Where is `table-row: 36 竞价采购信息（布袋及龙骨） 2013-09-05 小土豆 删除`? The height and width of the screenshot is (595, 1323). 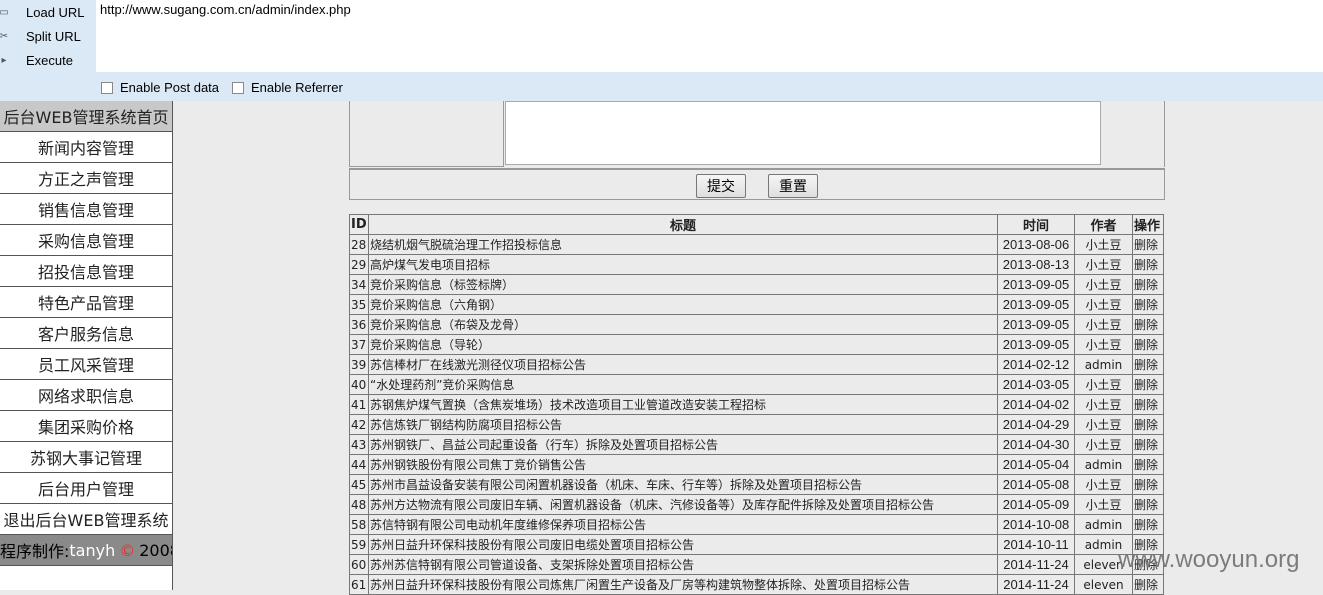
table-row: 36 竞价采购信息（布袋及龙骨） 2013-09-05 小土豆 删除 is located at coordinates (756, 324).